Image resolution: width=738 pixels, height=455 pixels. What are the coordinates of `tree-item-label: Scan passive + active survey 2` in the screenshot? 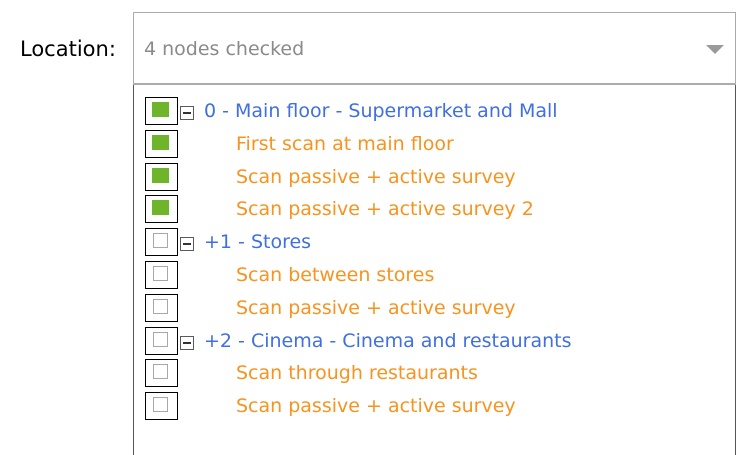 It's located at (385, 209).